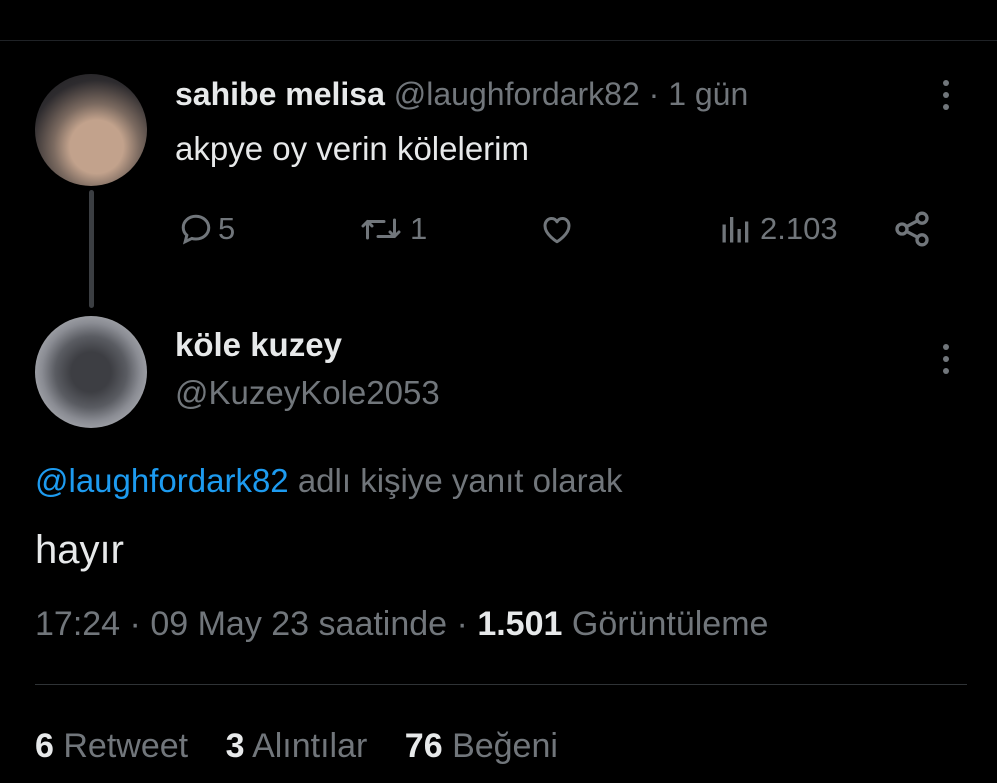 The width and height of the screenshot is (997, 783). Describe the element at coordinates (91, 249) in the screenshot. I see `thread-line` at that location.